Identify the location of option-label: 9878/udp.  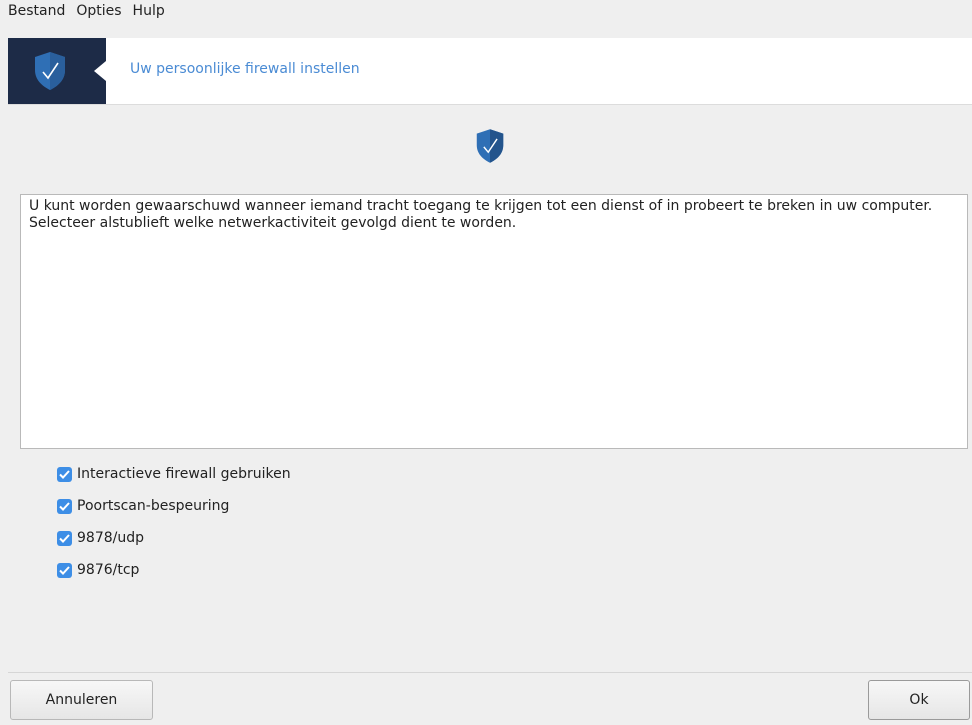
(110, 538).